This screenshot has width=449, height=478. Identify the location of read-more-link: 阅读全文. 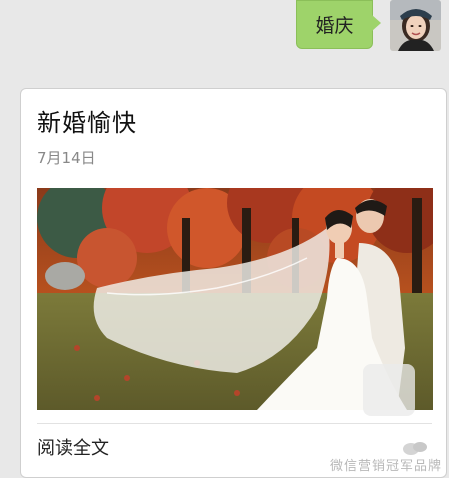
(73, 447).